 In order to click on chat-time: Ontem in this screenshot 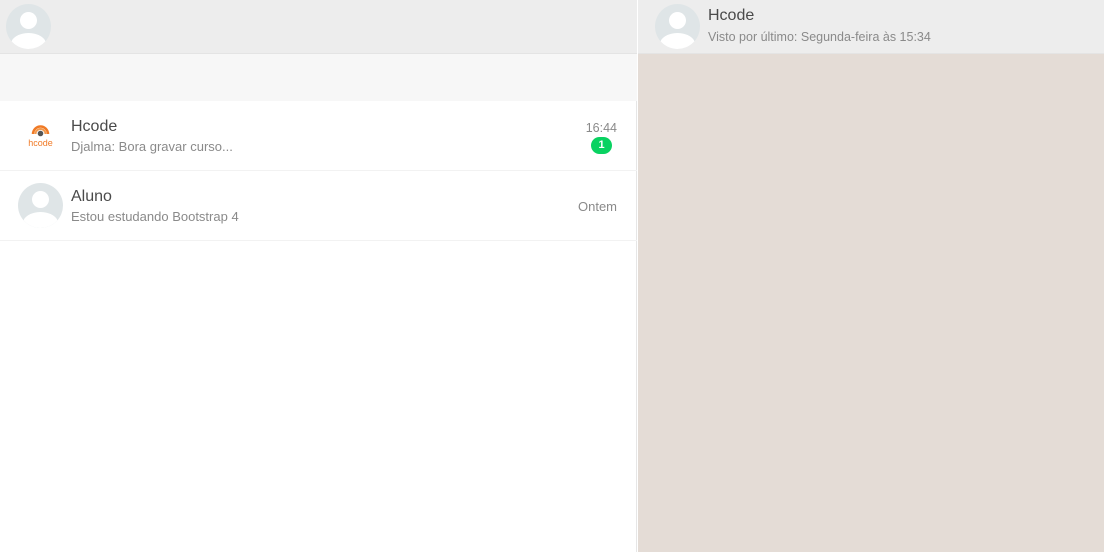, I will do `click(597, 206)`.